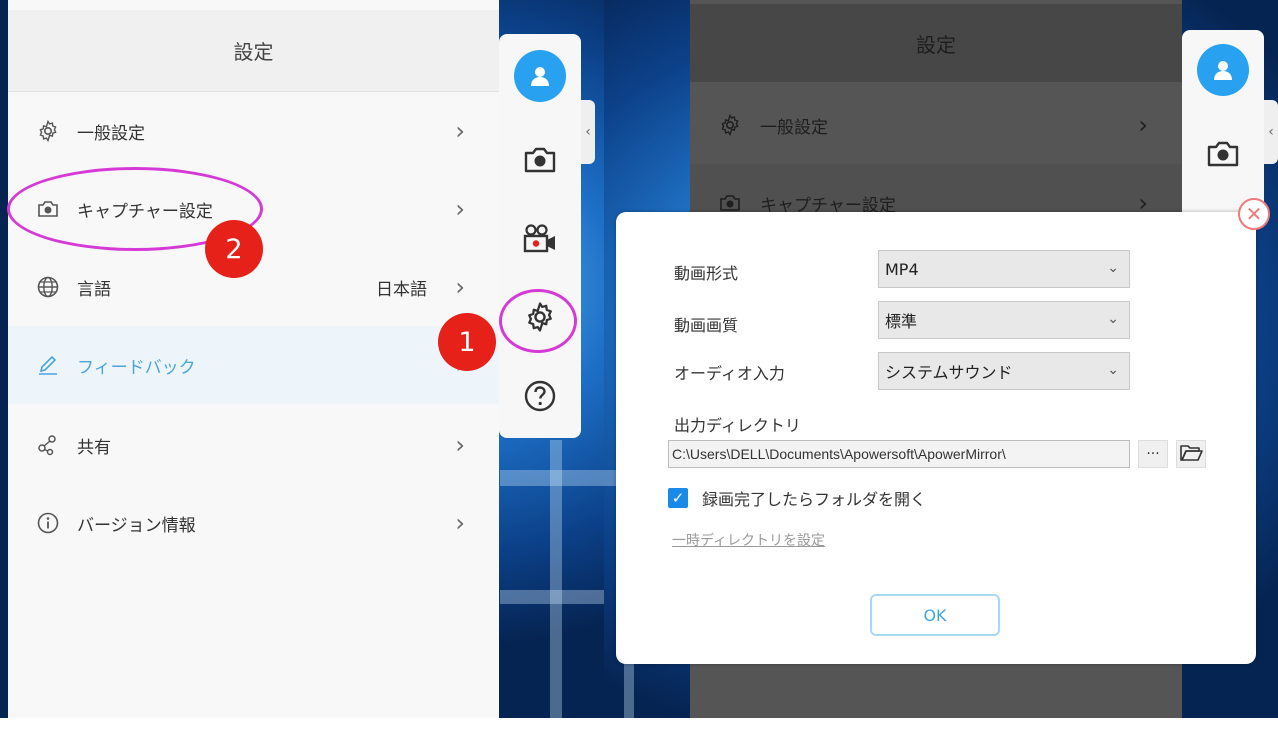 The image size is (1278, 730). Describe the element at coordinates (136, 367) in the screenshot. I see `menu-item-label: フィードバック` at that location.